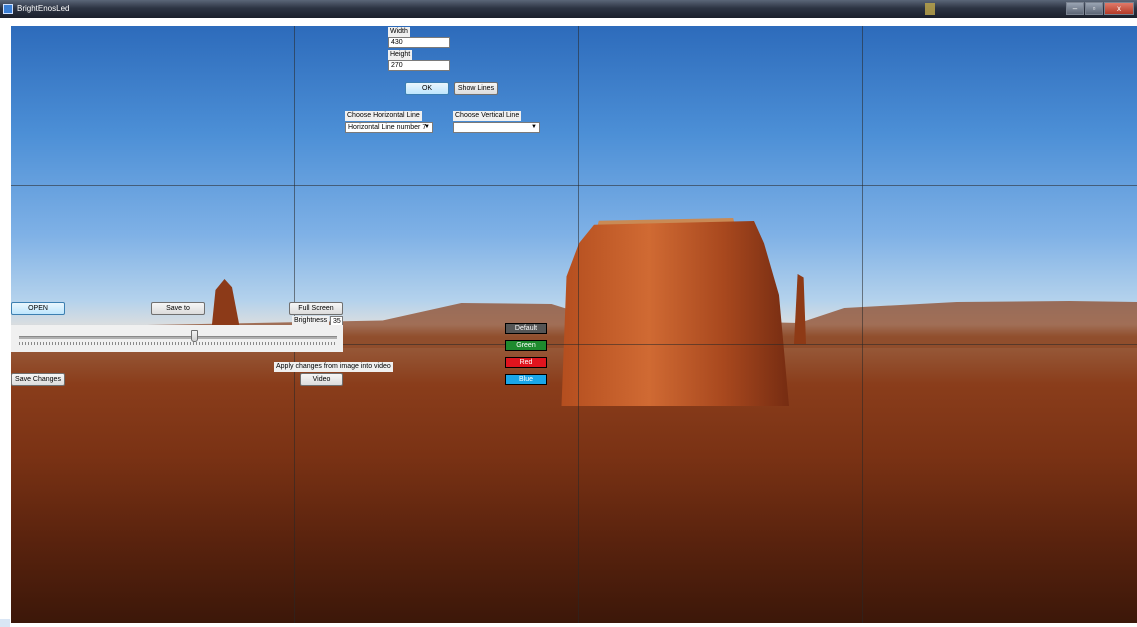  I want to click on height-label: Height, so click(400, 55).